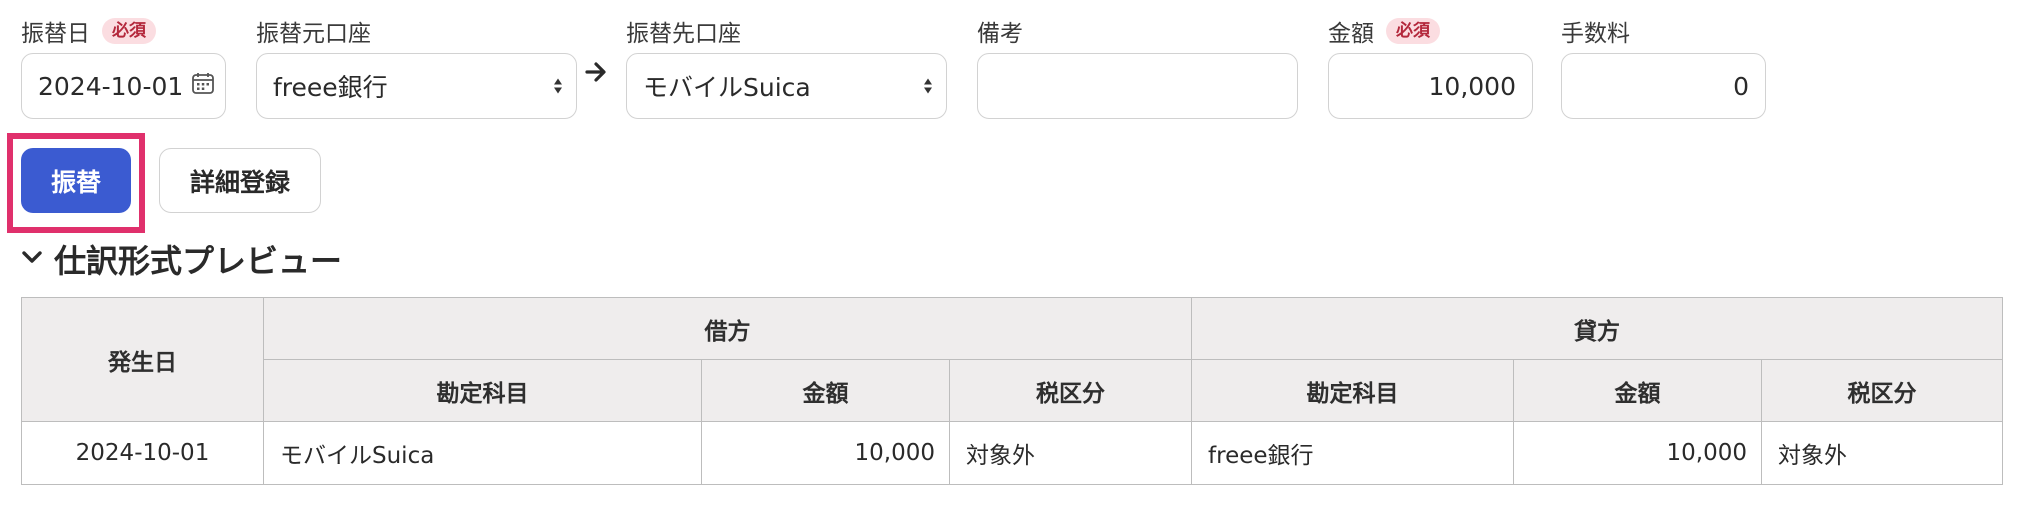 This screenshot has width=2018, height=516. Describe the element at coordinates (1351, 34) in the screenshot. I see `amount-label-text: 金額` at that location.